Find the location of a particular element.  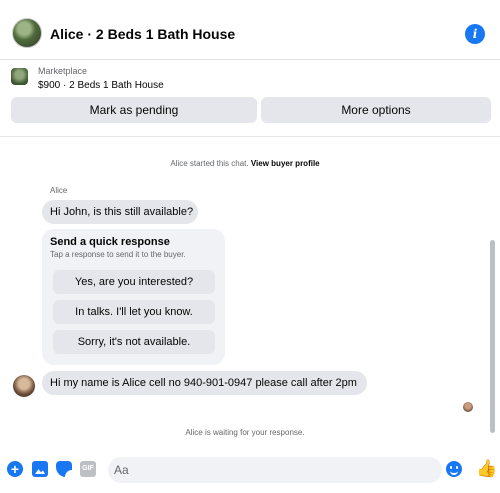

quick-response-title: Send a quick response is located at coordinates (110, 242).